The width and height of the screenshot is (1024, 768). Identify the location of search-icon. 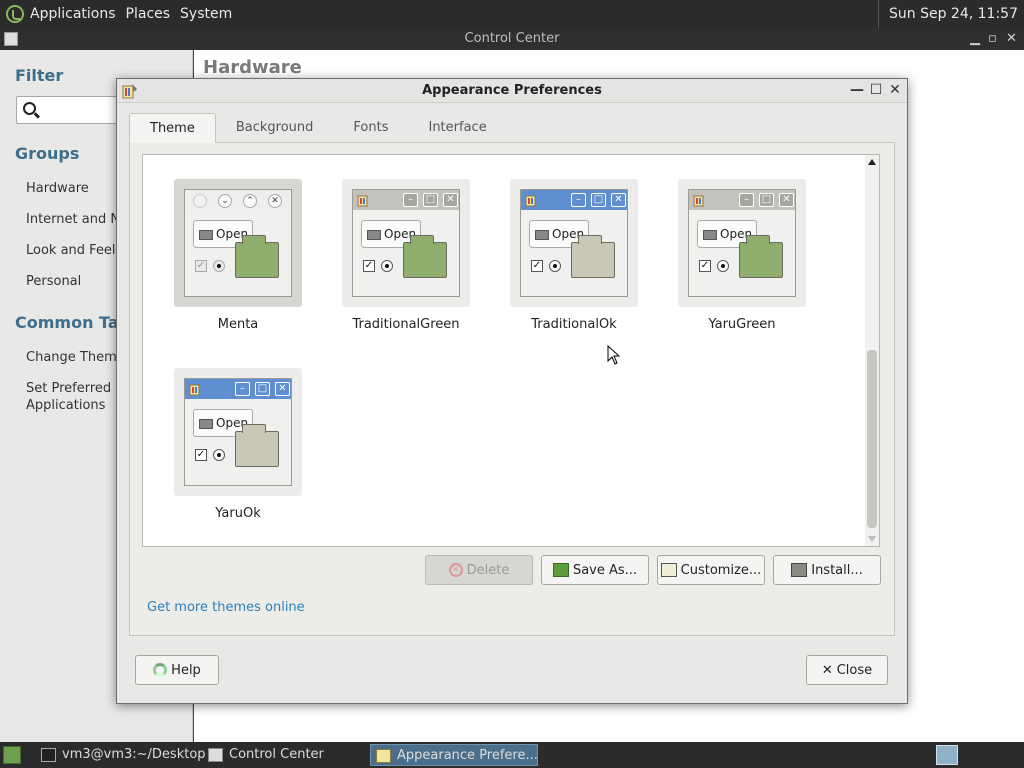
(29, 108).